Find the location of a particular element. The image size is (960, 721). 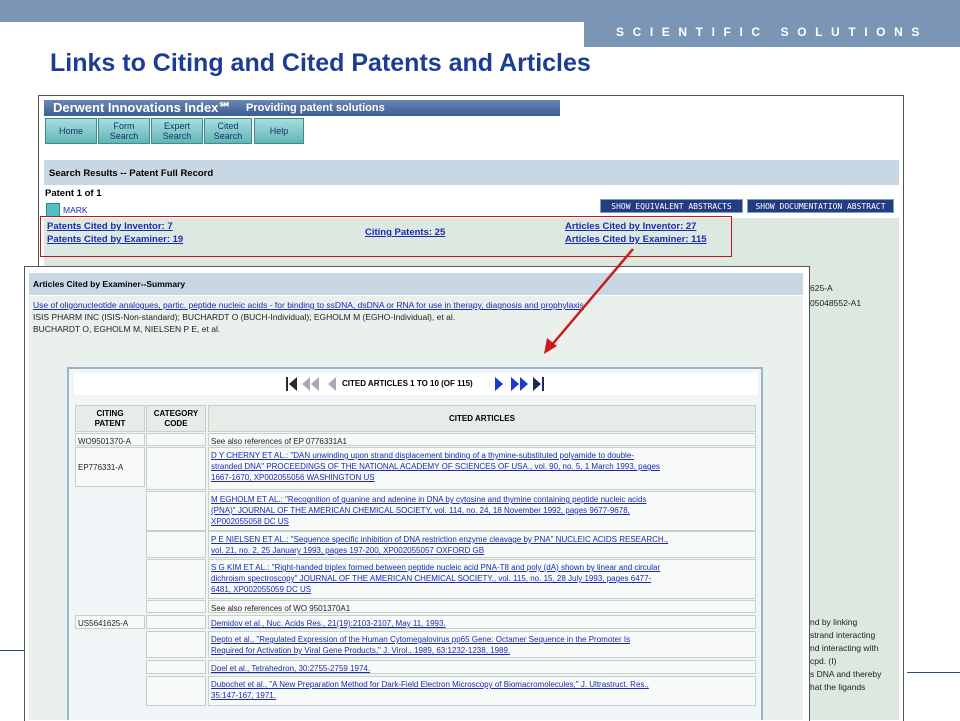

articles-summary-header: Articles Cited by Examiner--Summary is located at coordinates (416, 284).